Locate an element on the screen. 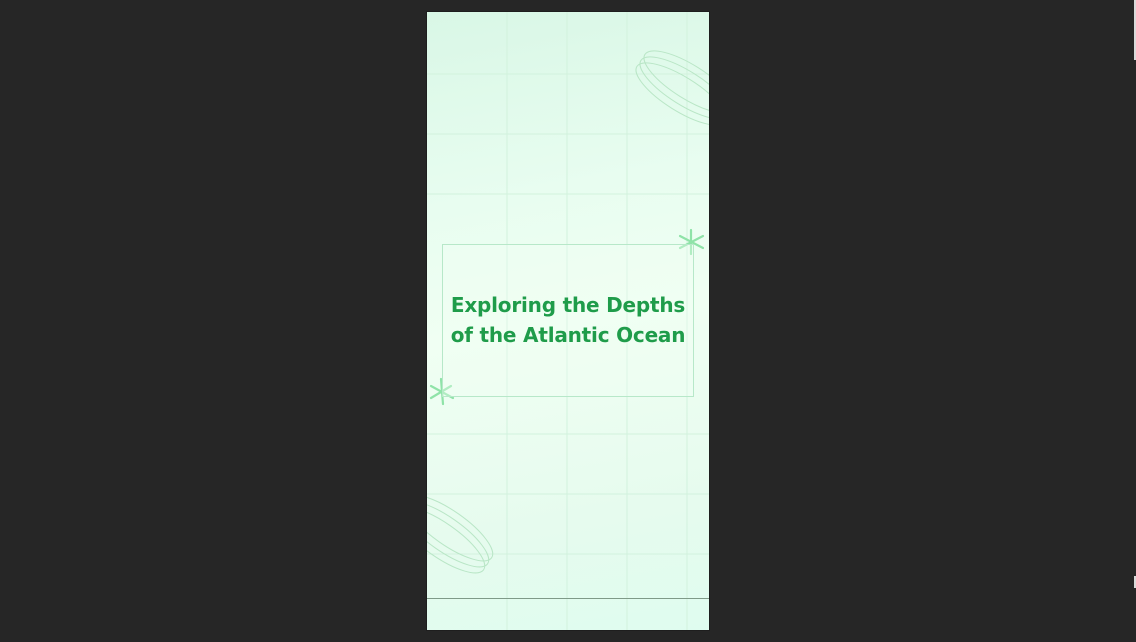 The image size is (1136, 642). slide-title-line-1: Exploring the Depths is located at coordinates (568, 305).